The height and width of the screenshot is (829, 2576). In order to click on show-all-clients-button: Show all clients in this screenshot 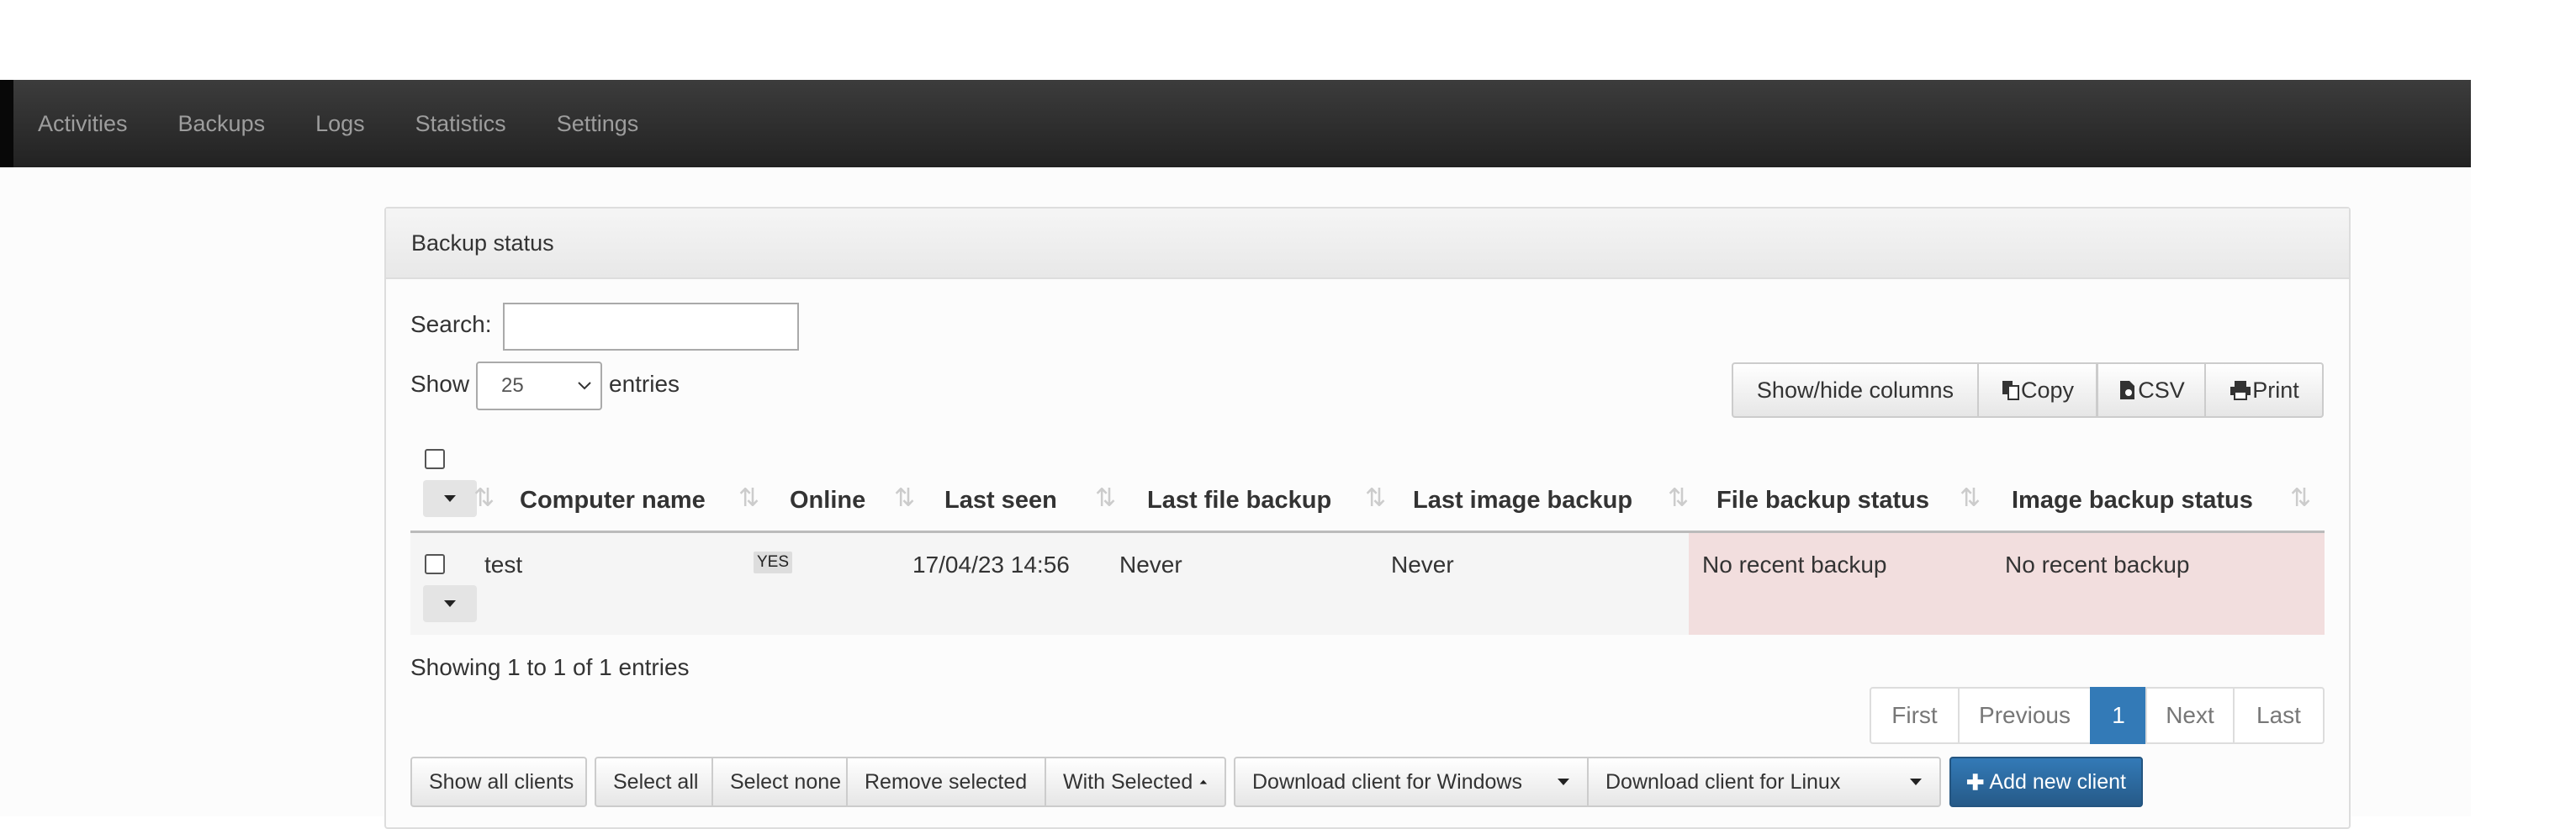, I will do `click(498, 782)`.